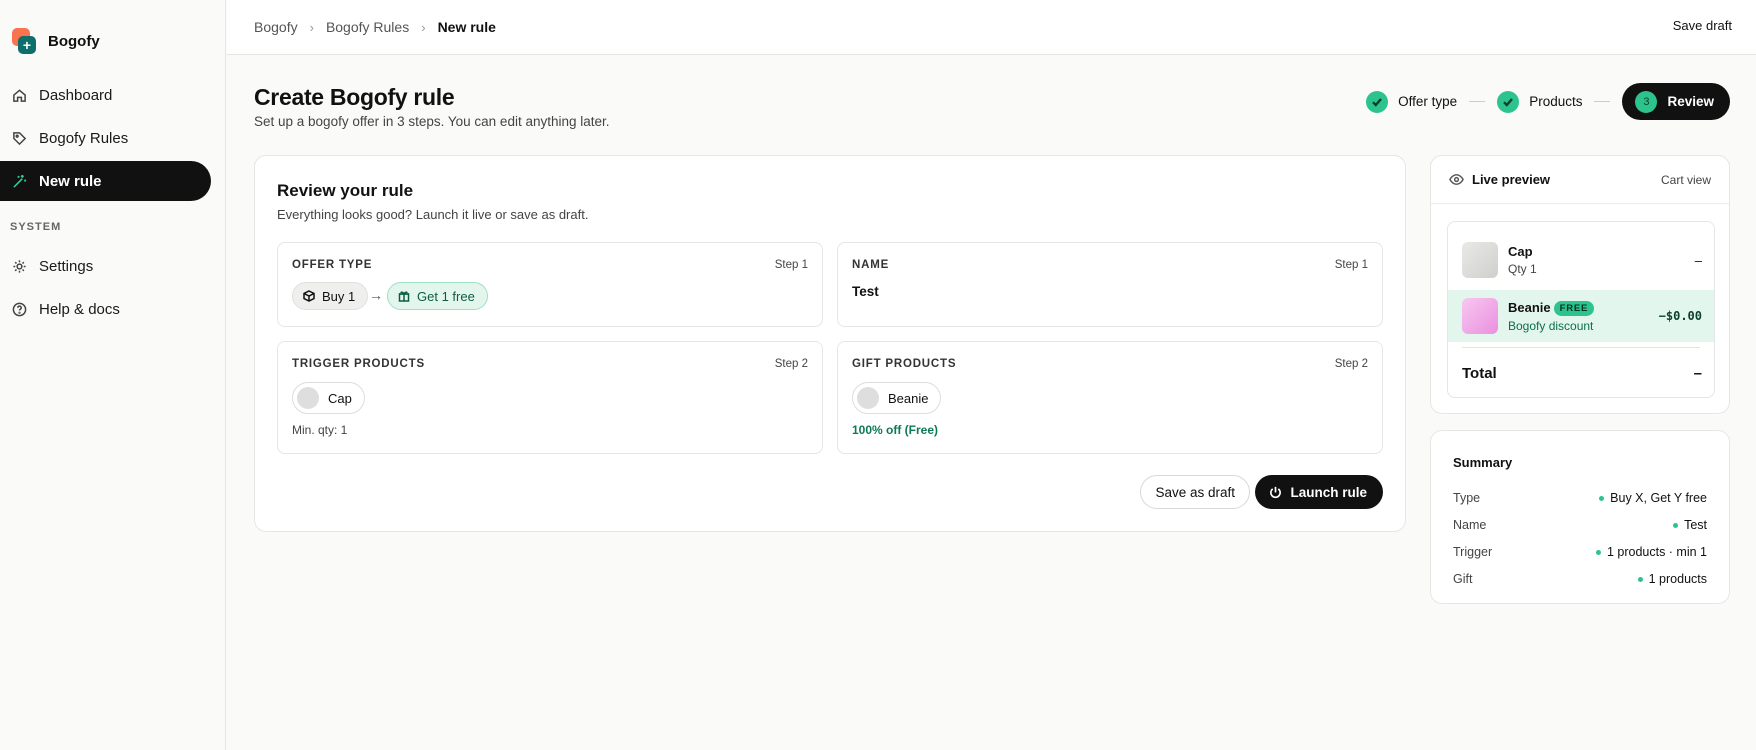 This screenshot has height=750, width=1756. Describe the element at coordinates (1686, 180) in the screenshot. I see `cart-view-toggle: Cart view` at that location.